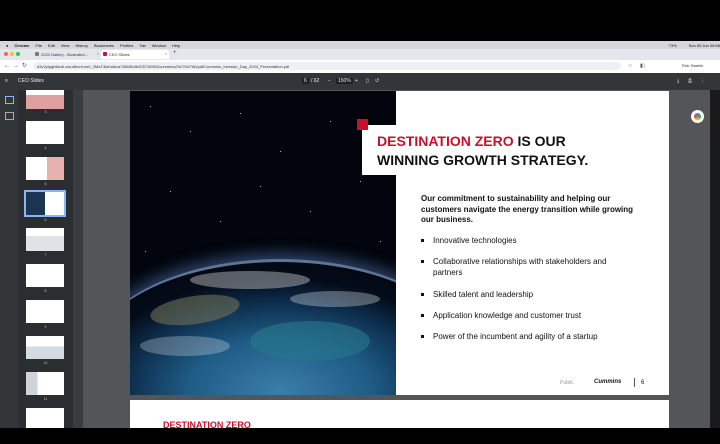 The height and width of the screenshot is (444, 720). What do you see at coordinates (65, 45) in the screenshot?
I see `menu-view: View` at bounding box center [65, 45].